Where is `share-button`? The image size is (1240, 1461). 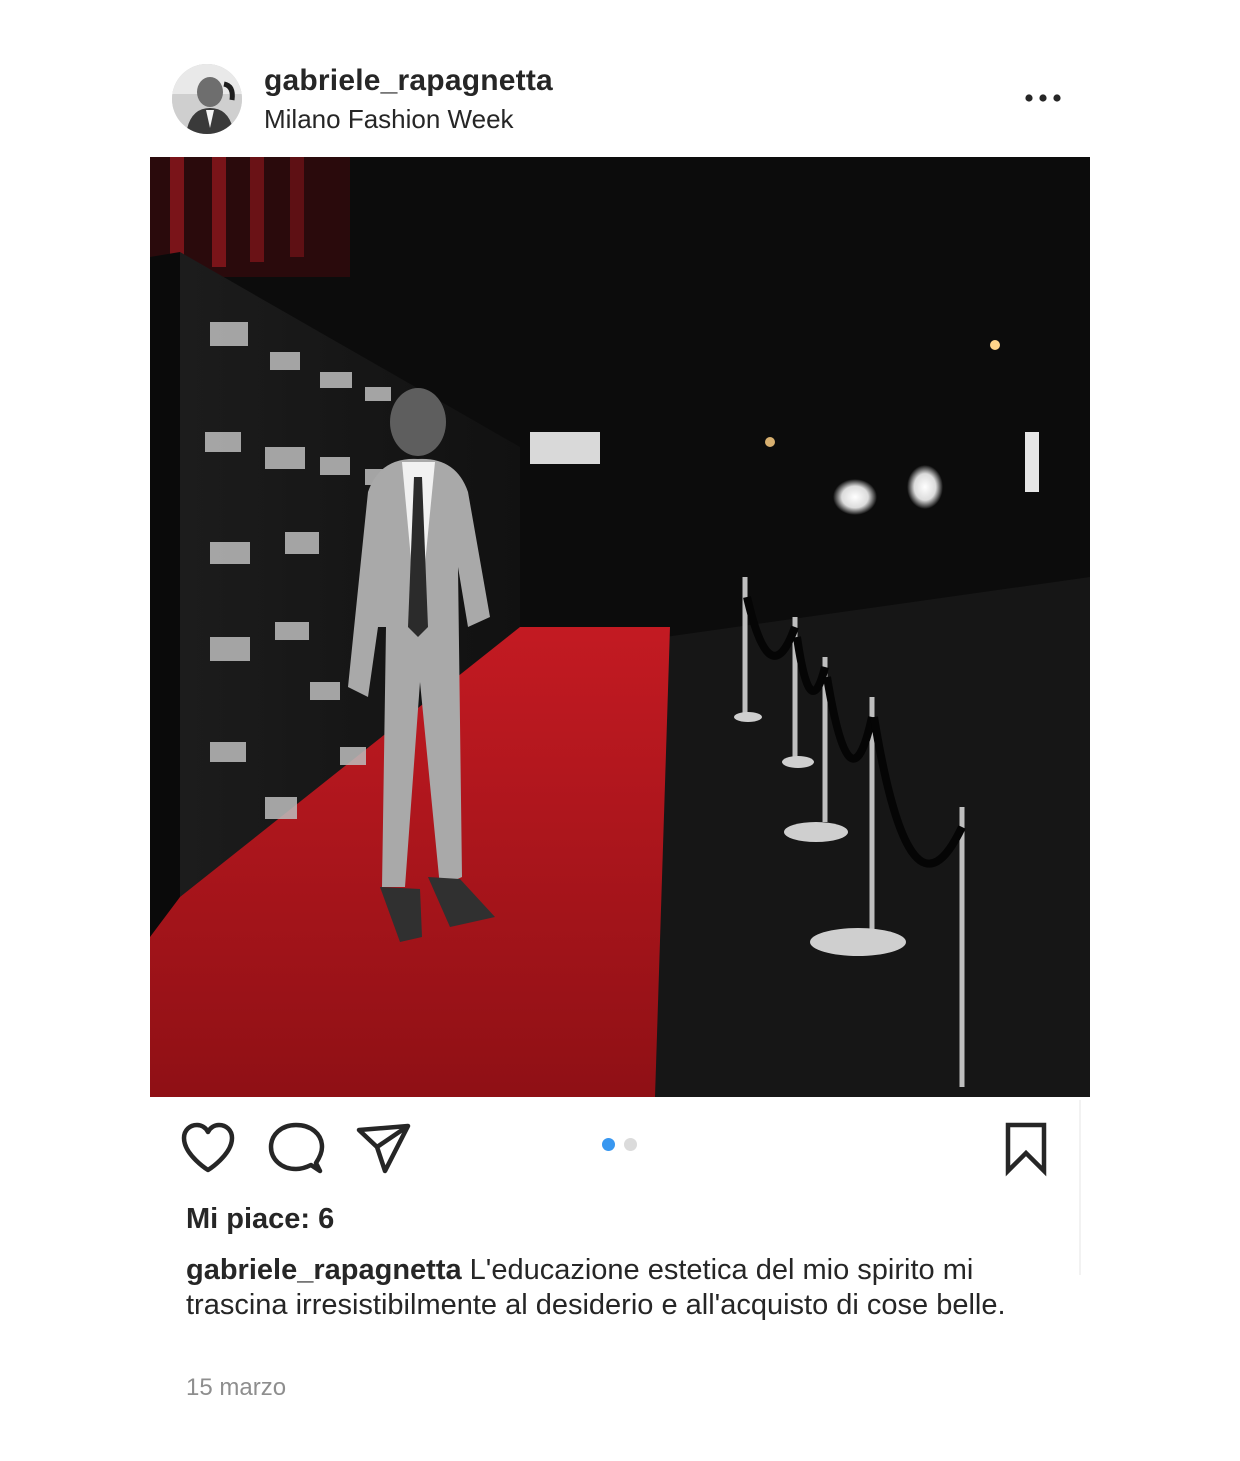
share-button is located at coordinates (383, 1148).